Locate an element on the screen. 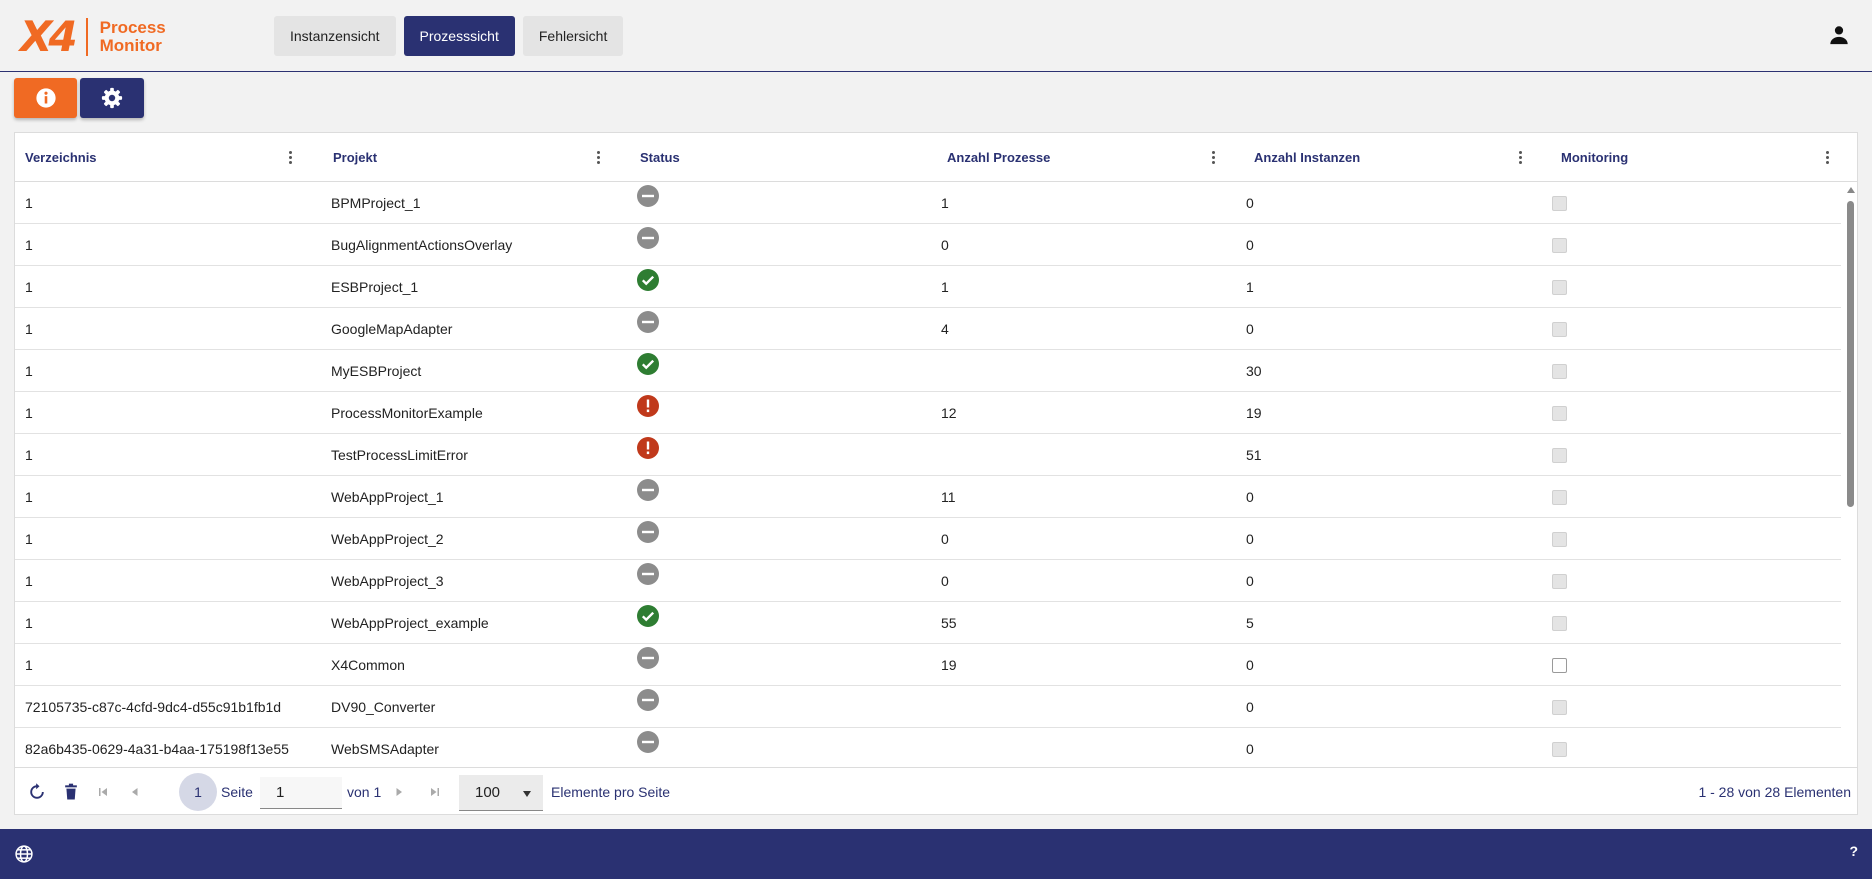  col-header-monitoring: Monitoring is located at coordinates (1594, 157).